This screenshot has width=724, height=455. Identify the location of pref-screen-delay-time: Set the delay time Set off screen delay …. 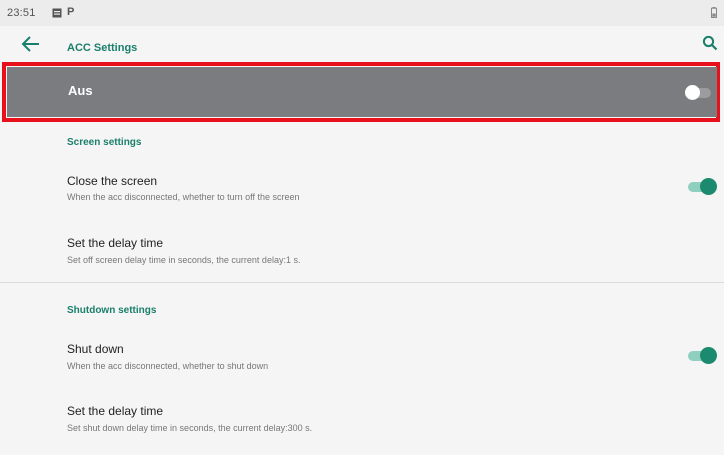
(362, 250).